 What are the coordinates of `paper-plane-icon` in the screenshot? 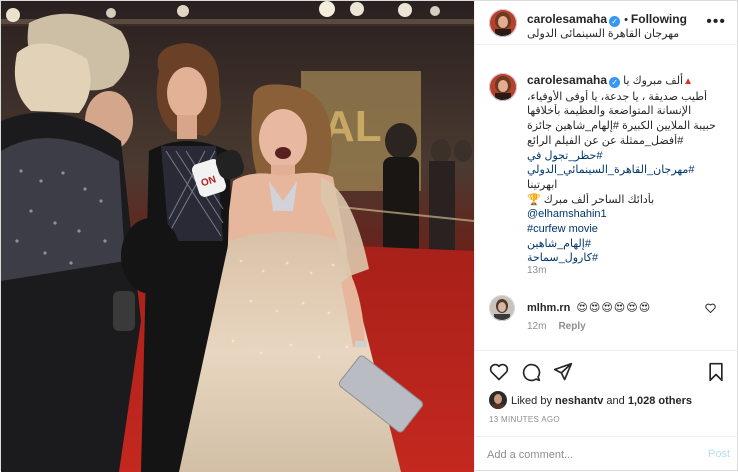 It's located at (563, 371).